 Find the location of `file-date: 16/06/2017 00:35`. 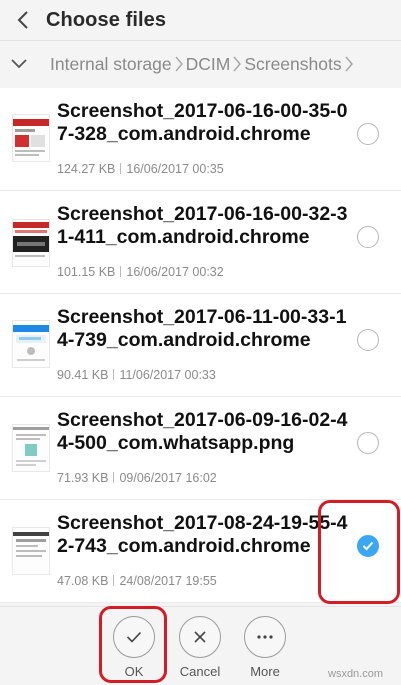

file-date: 16/06/2017 00:35 is located at coordinates (175, 169).